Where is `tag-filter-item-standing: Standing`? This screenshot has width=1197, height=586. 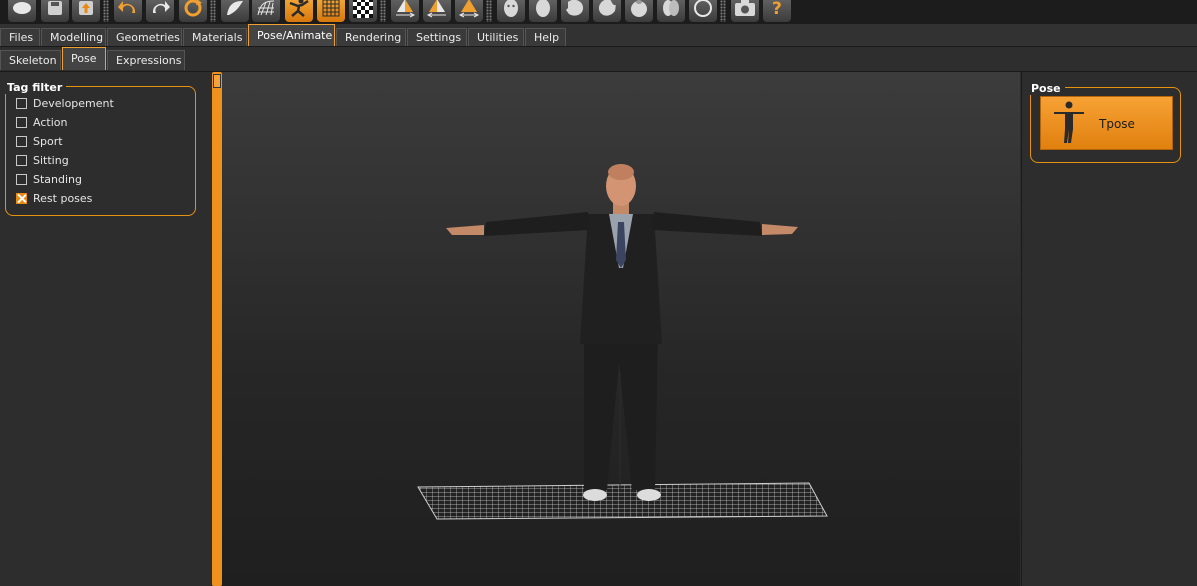 tag-filter-item-standing: Standing is located at coordinates (49, 179).